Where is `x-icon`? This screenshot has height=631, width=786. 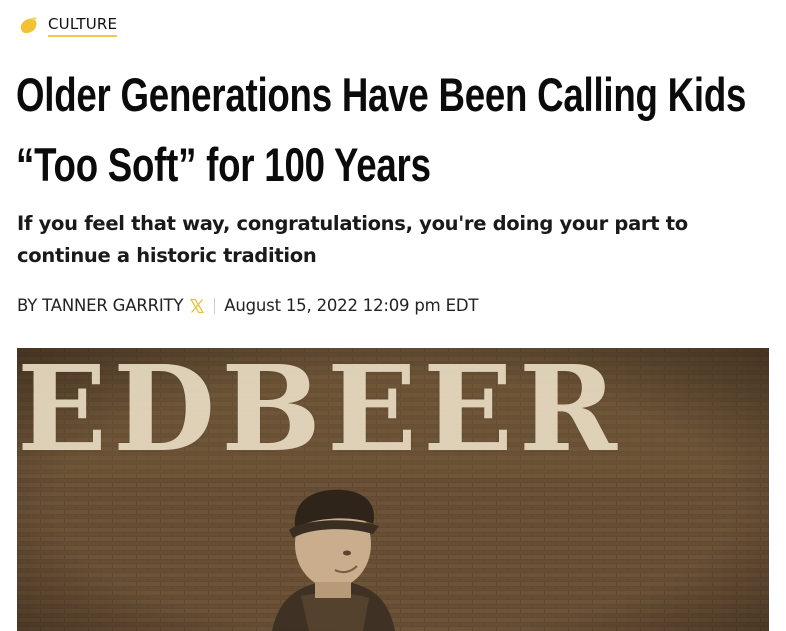 x-icon is located at coordinates (197, 306).